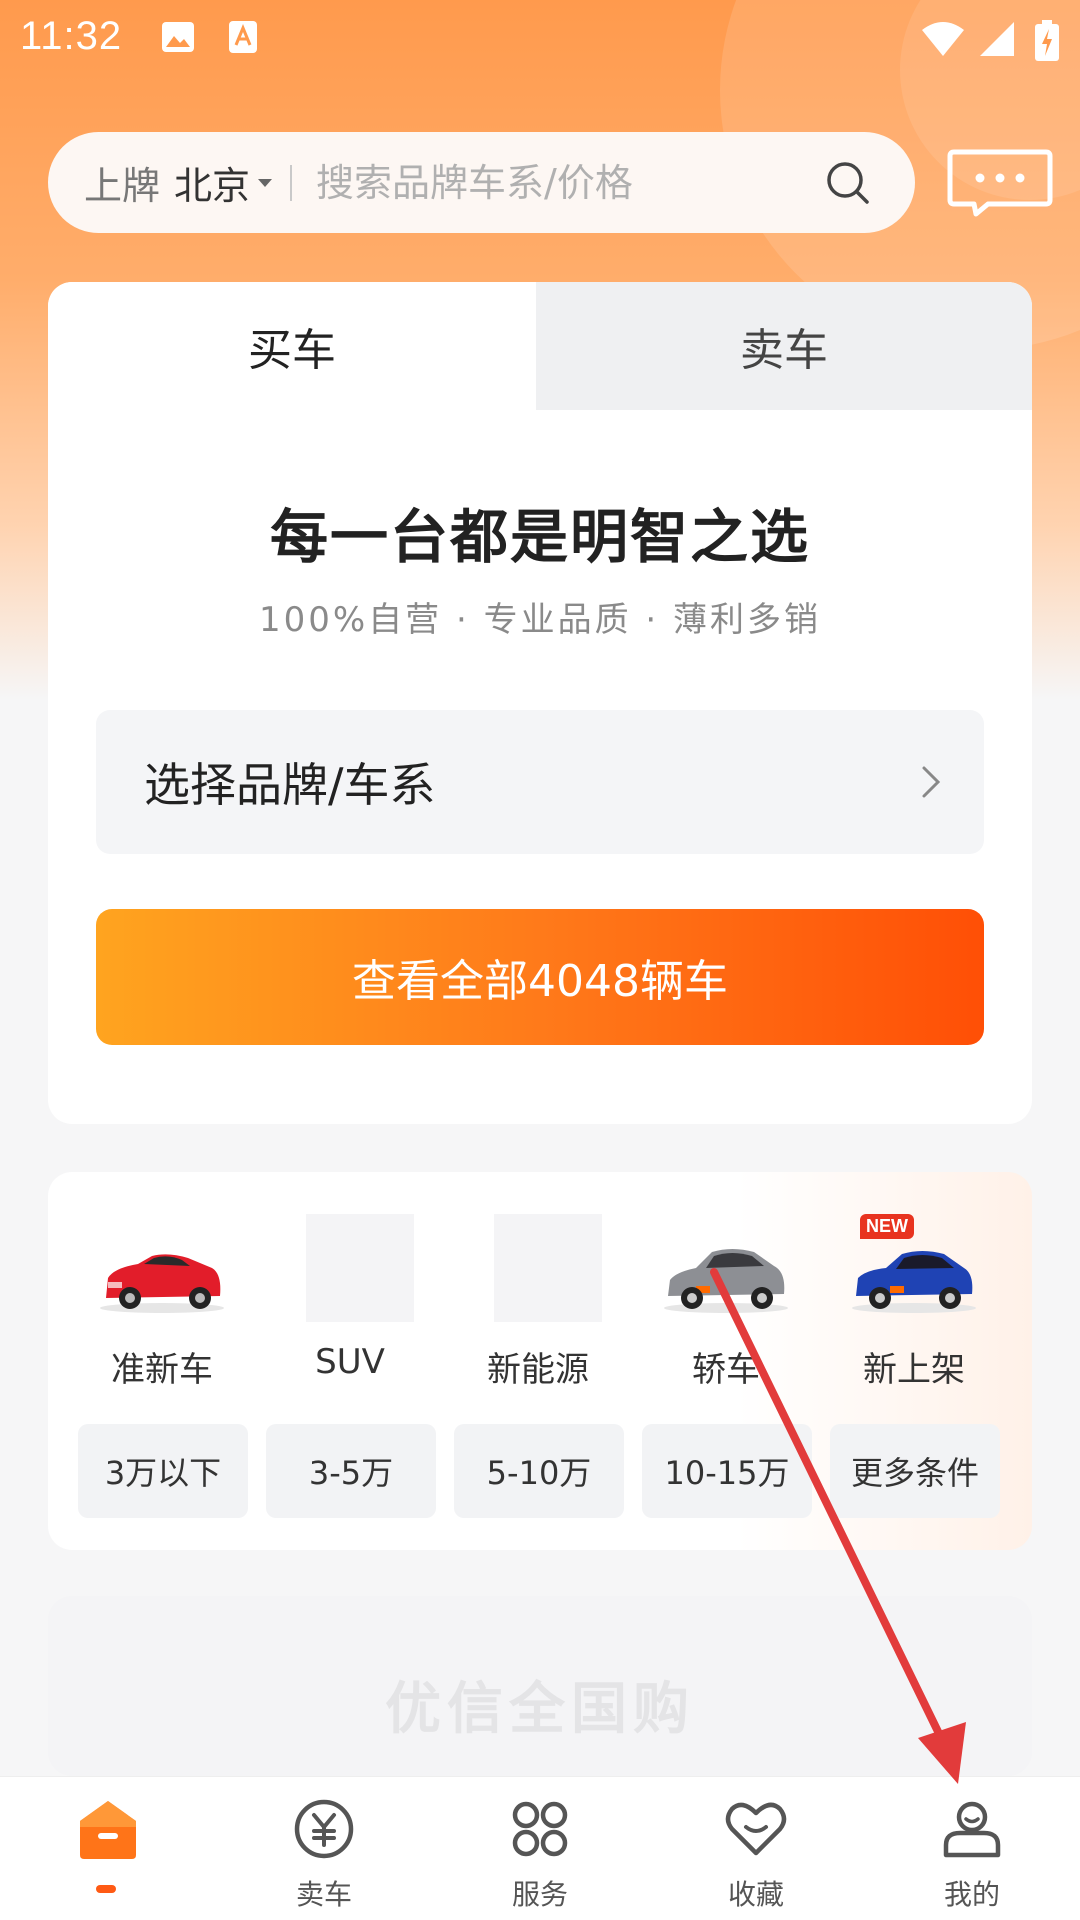  Describe the element at coordinates (540, 977) in the screenshot. I see `view-all-cars-button: 查看全部4048辆车` at that location.